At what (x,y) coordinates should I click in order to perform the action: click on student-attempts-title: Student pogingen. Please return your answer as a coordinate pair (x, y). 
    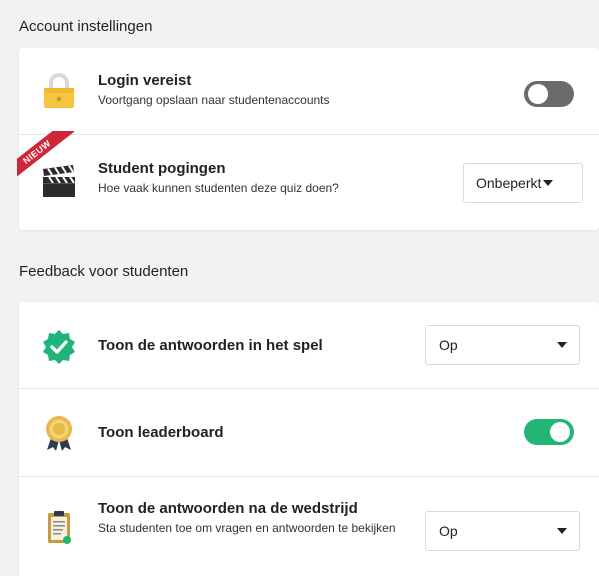
    Looking at the image, I should click on (162, 168).